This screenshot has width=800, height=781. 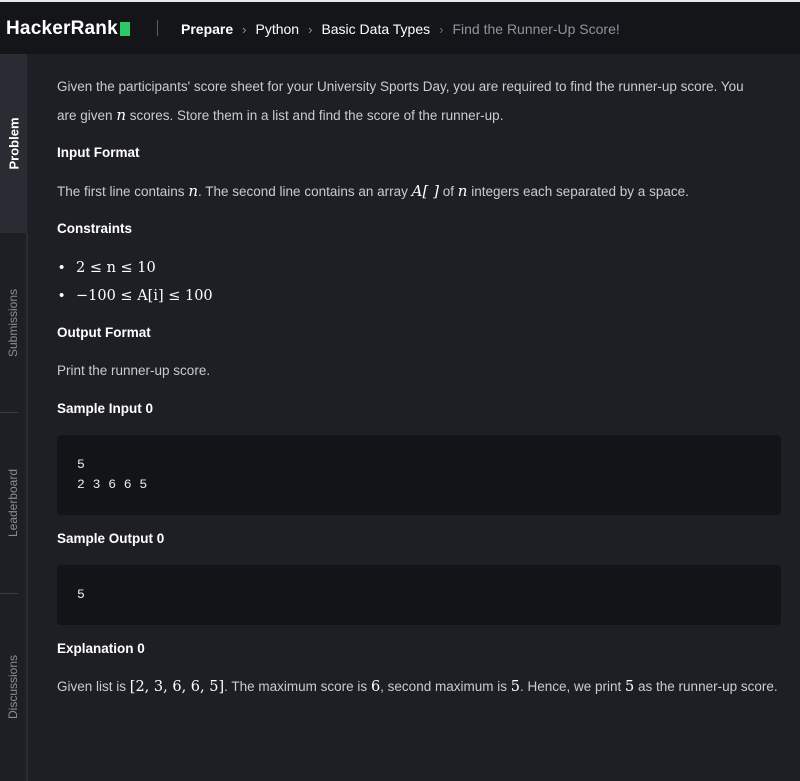 What do you see at coordinates (425, 191) in the screenshot?
I see `math-array: A[ ]` at bounding box center [425, 191].